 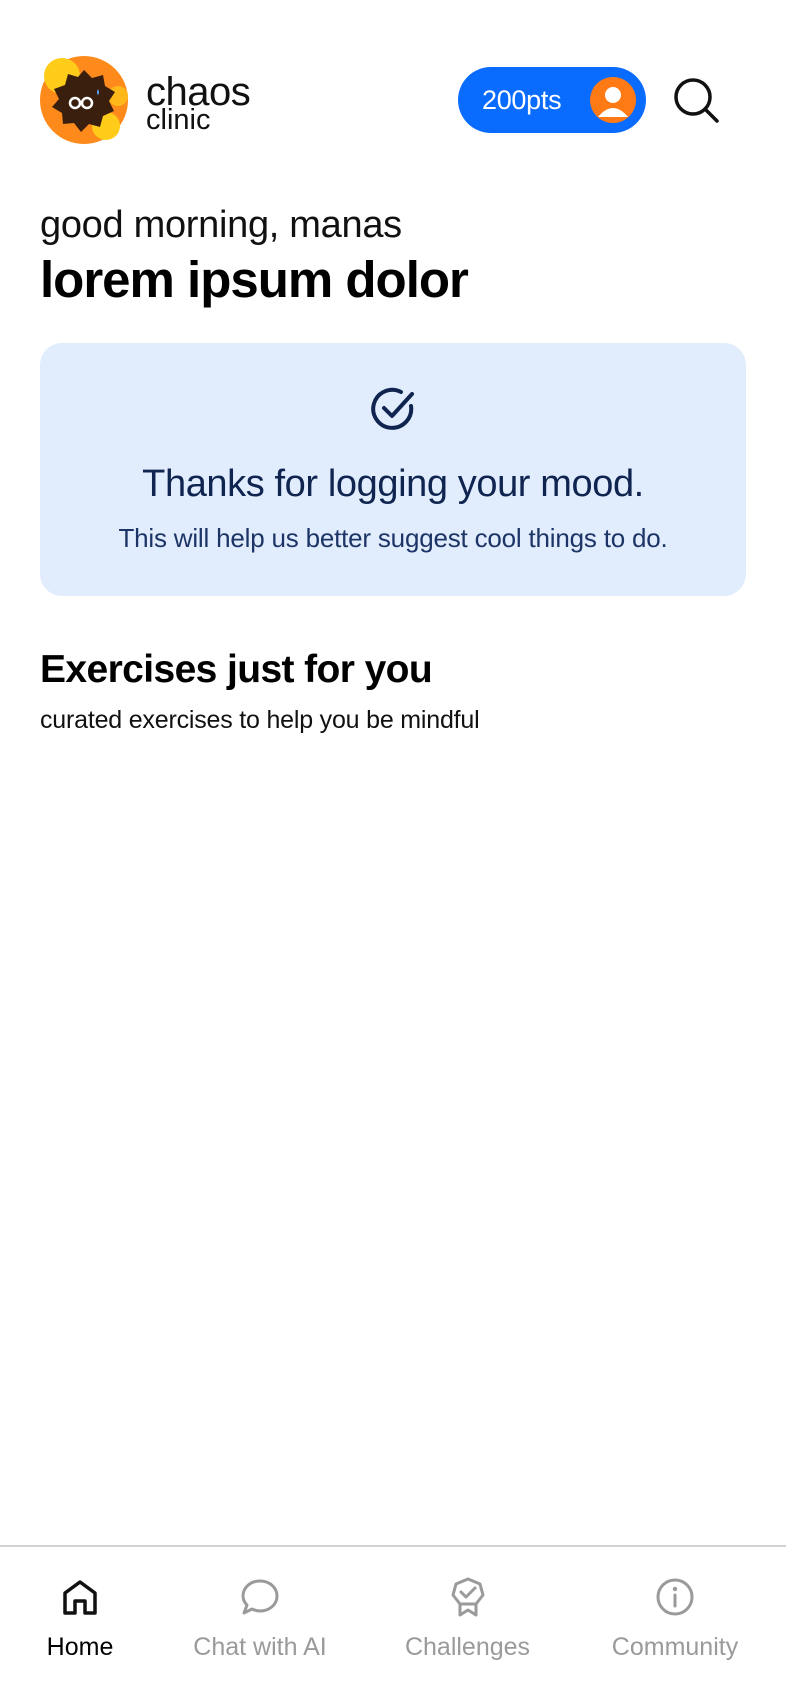 What do you see at coordinates (675, 1630) in the screenshot?
I see `nav-item-community: Community` at bounding box center [675, 1630].